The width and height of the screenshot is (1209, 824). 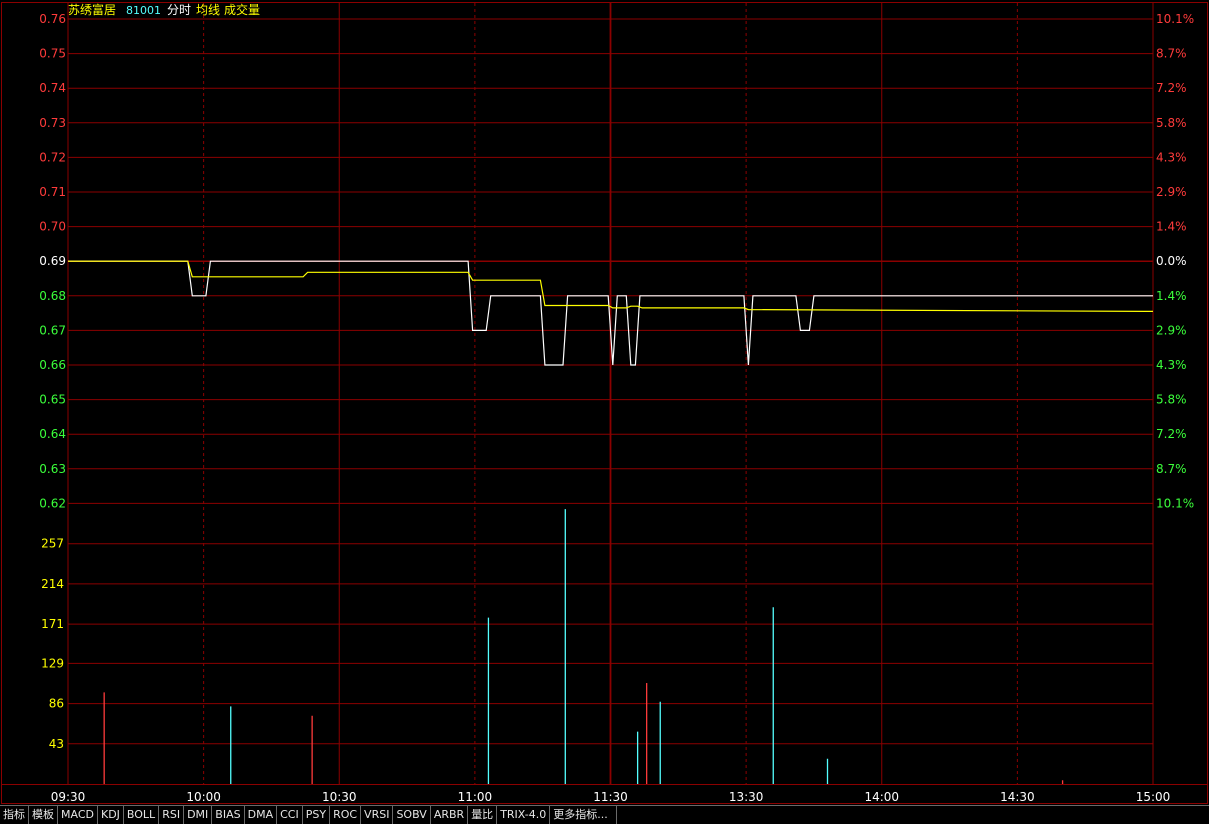 I want to click on indicator-tab: PSY, so click(x=317, y=815).